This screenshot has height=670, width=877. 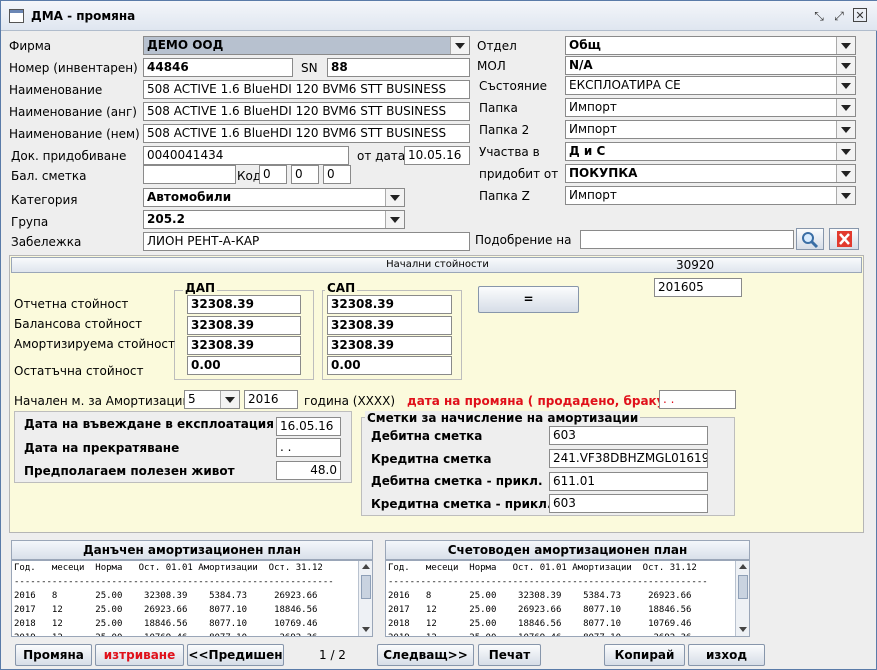 What do you see at coordinates (30, 46) in the screenshot?
I see `firm-label: Фирма` at bounding box center [30, 46].